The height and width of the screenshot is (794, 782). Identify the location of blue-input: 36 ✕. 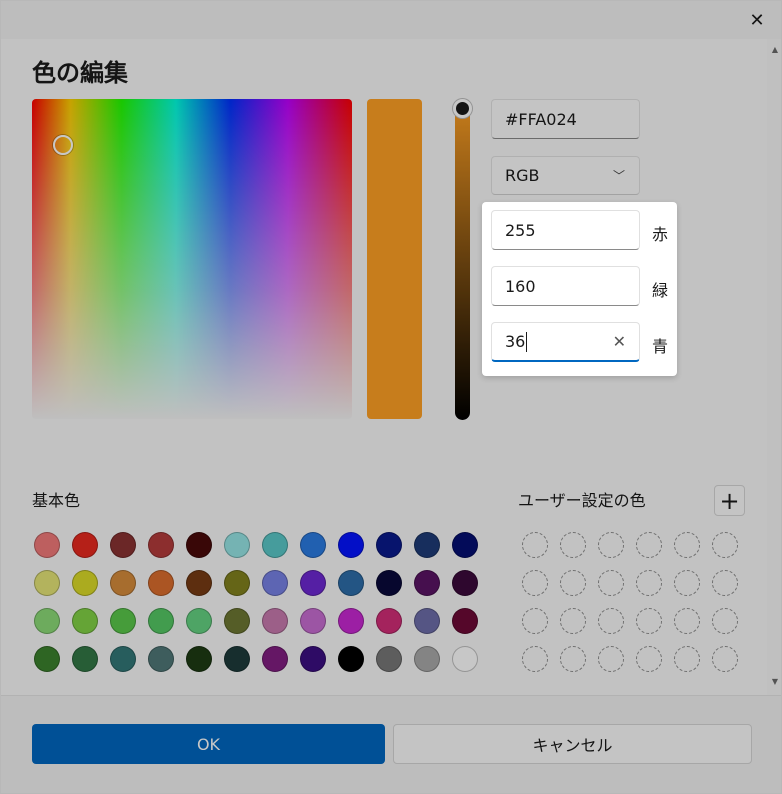
(565, 342).